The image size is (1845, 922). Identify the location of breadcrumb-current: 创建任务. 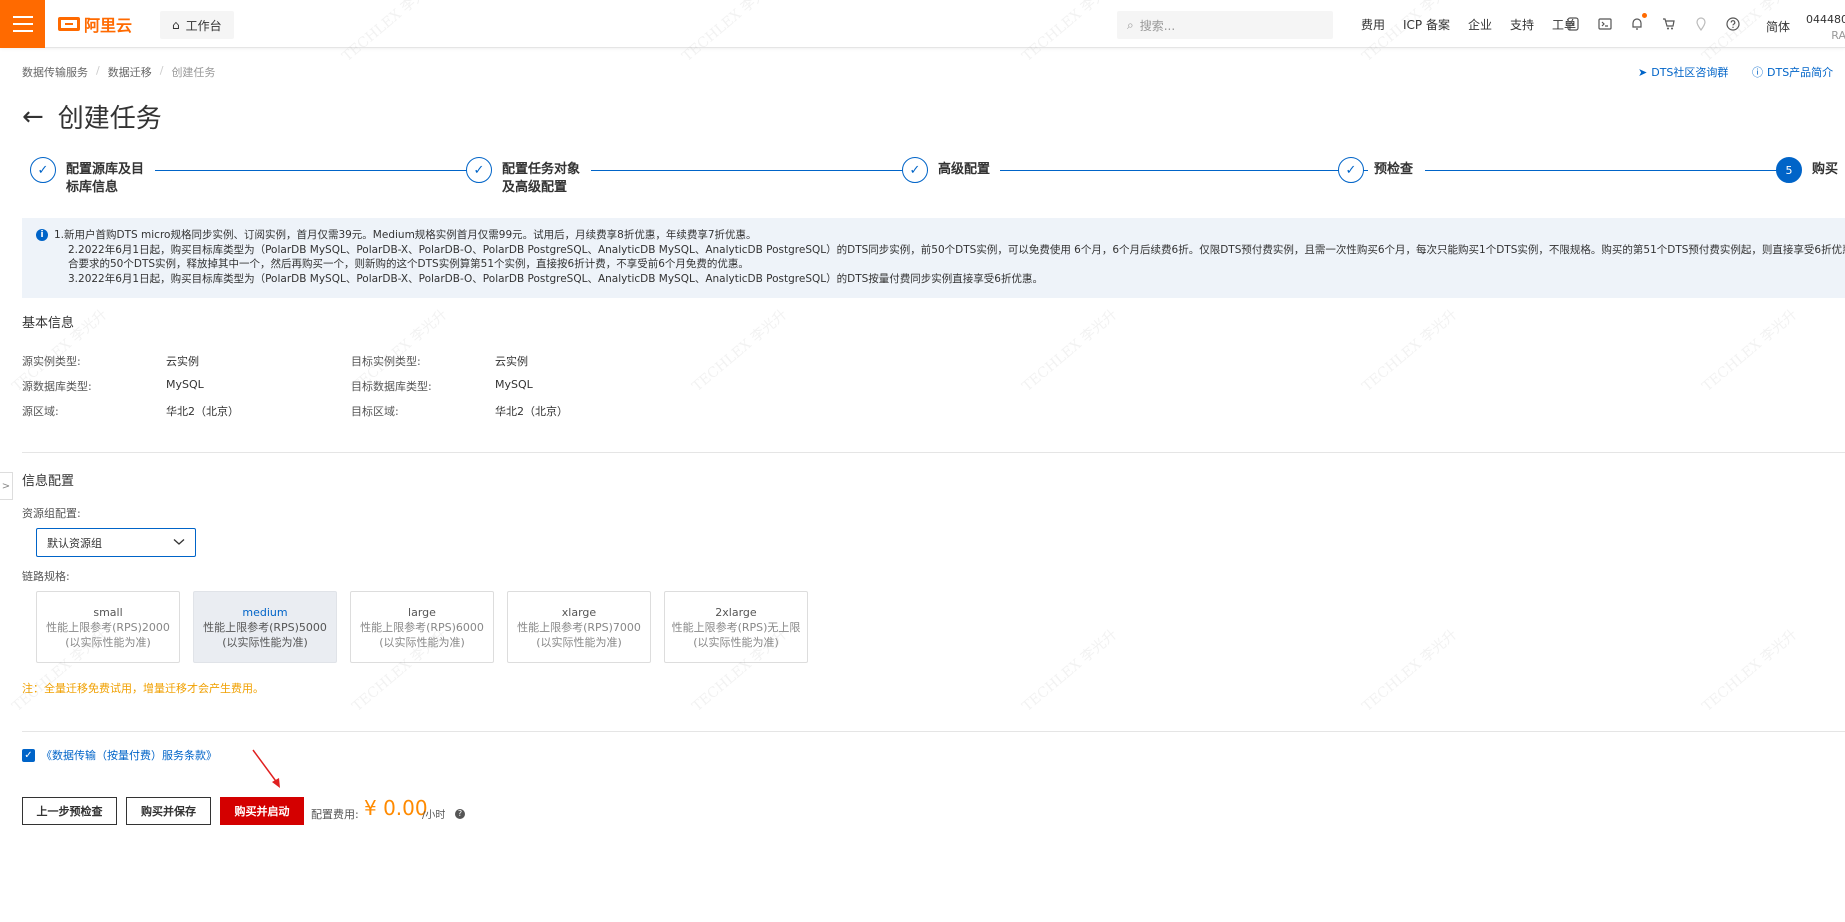
(193, 72).